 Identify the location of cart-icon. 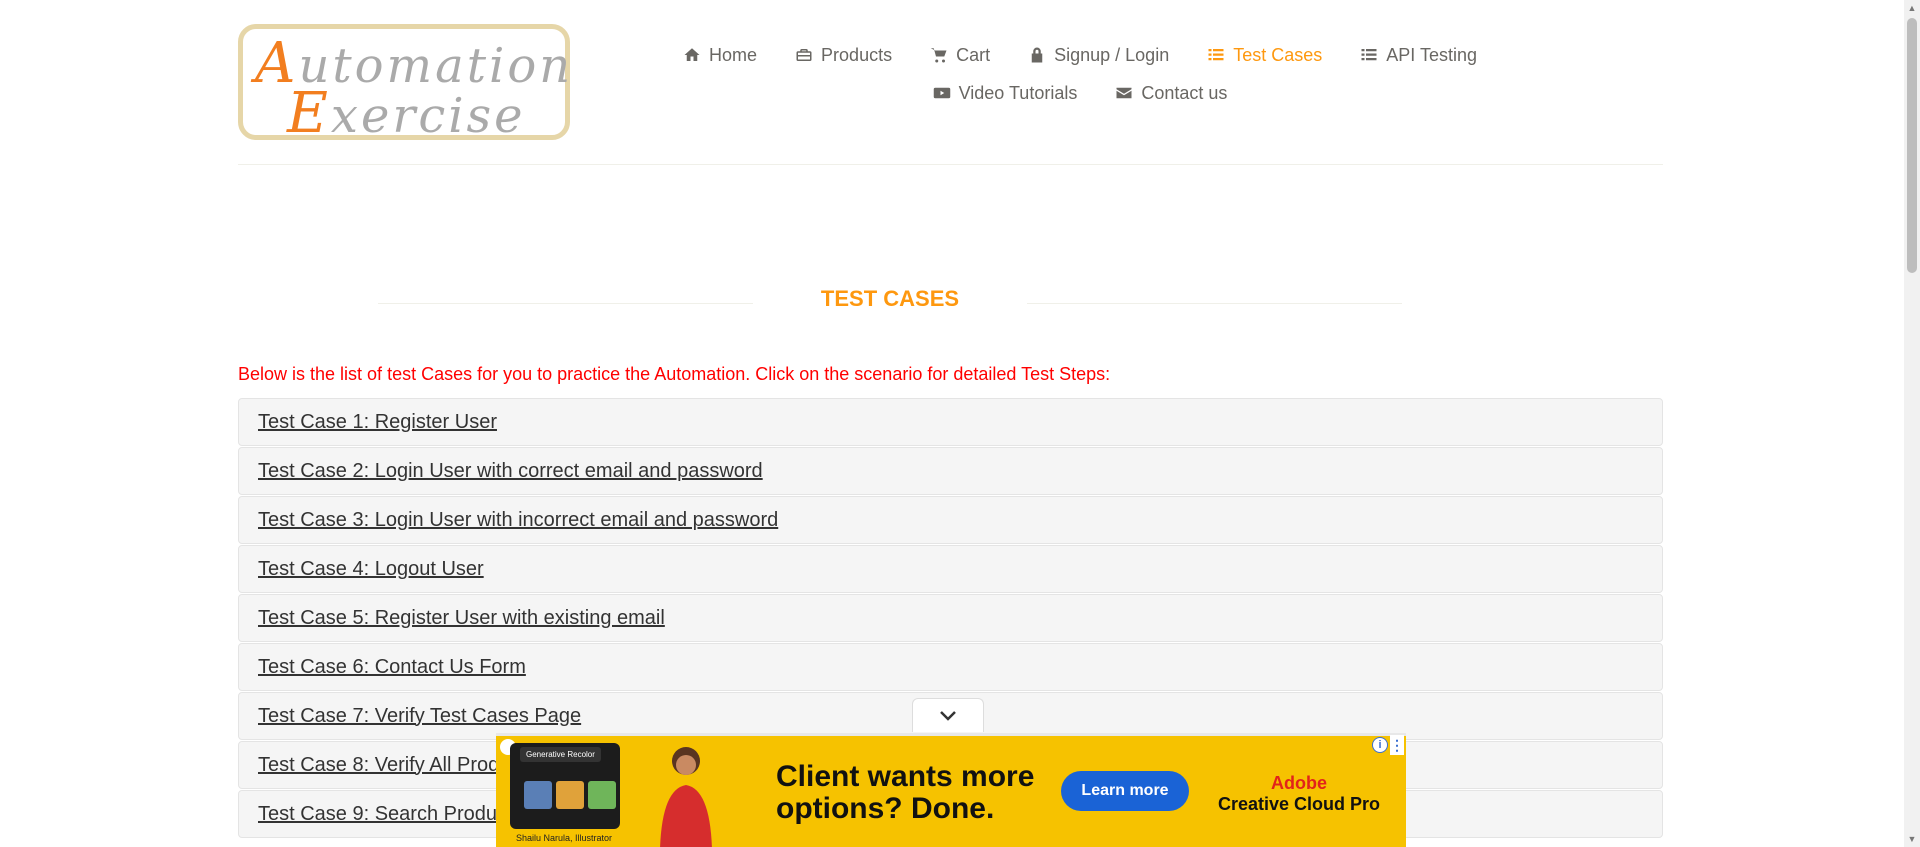
(938, 55).